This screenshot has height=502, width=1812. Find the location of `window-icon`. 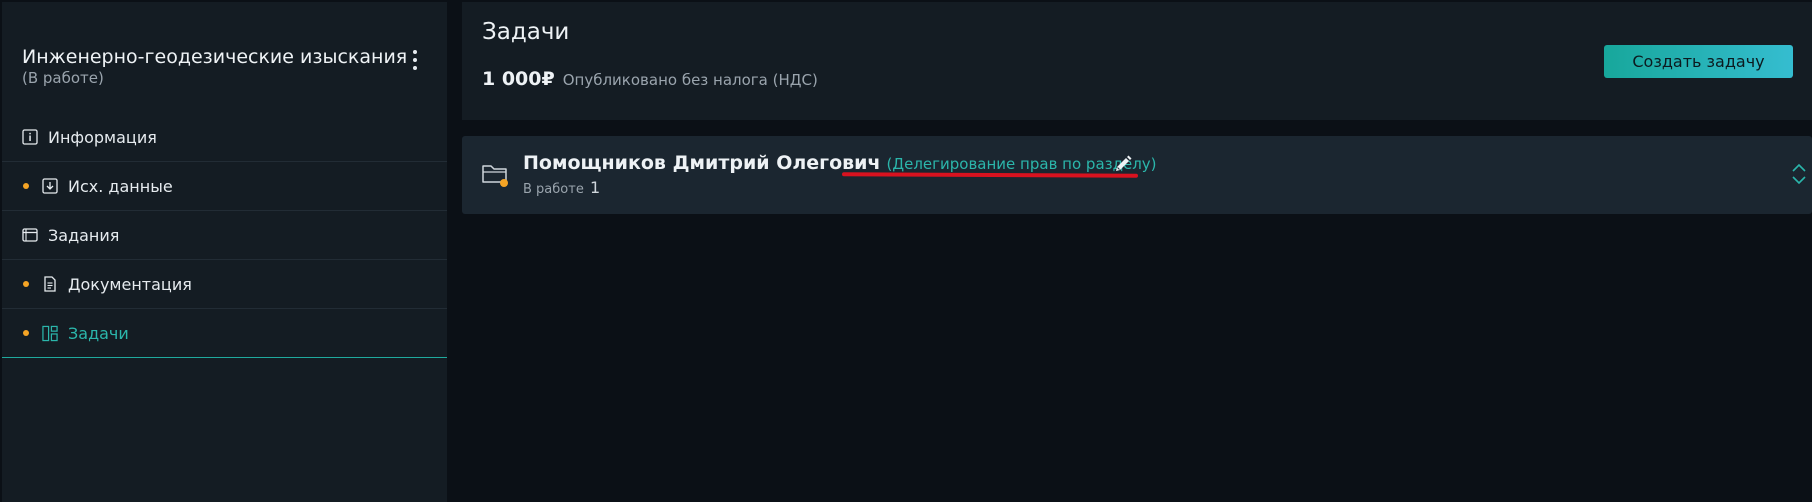

window-icon is located at coordinates (30, 235).